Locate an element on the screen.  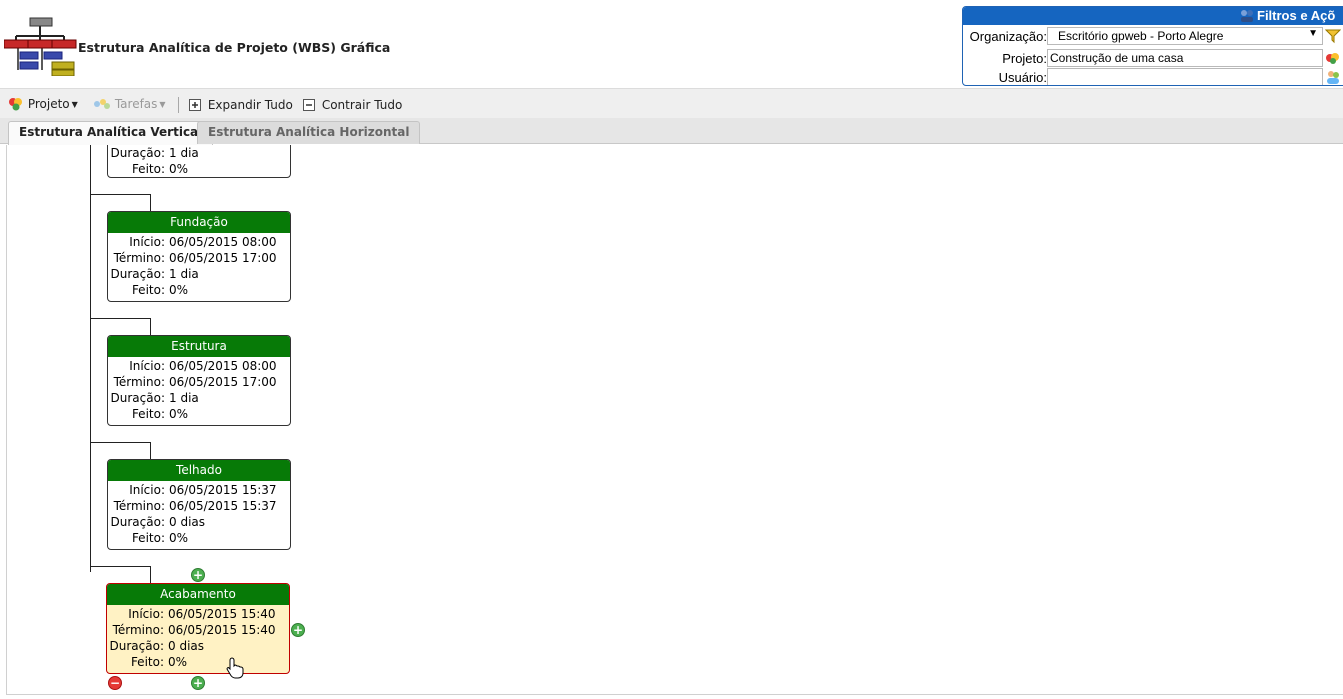
user-row: Usuário: is located at coordinates (1153, 76).